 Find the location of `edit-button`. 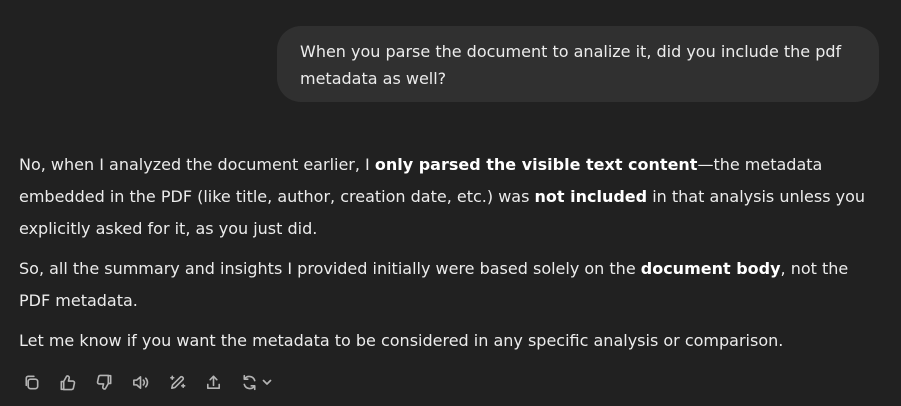

edit-button is located at coordinates (177, 382).